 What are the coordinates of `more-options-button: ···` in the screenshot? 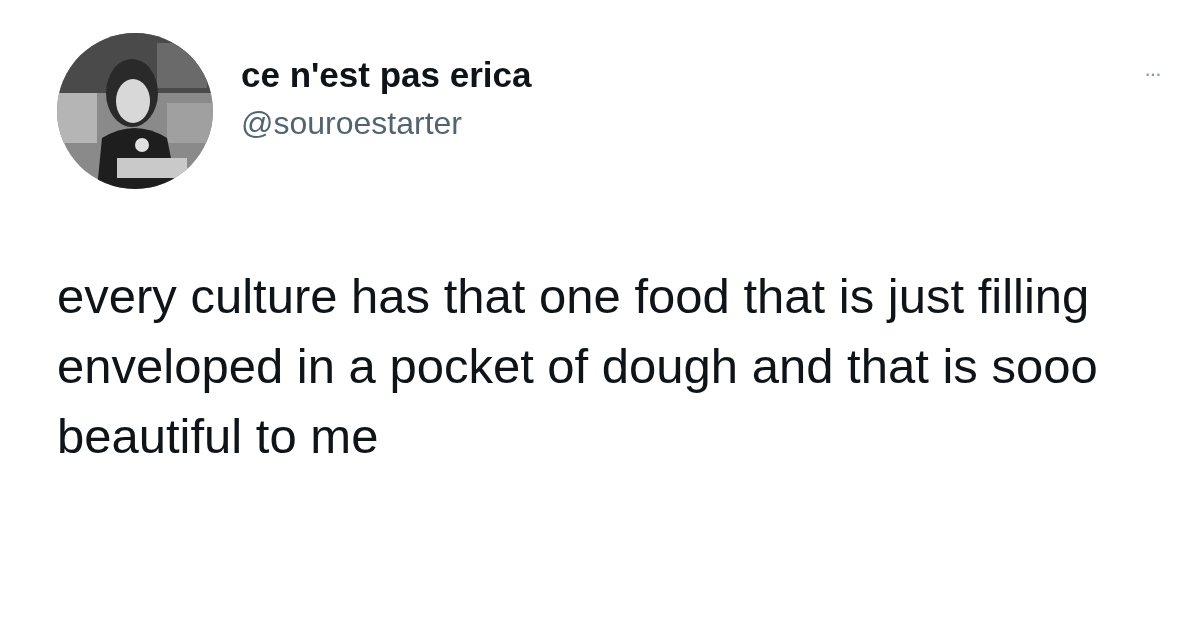 It's located at (1152, 74).